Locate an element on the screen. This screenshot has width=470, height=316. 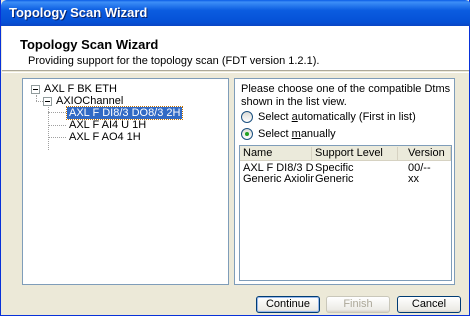
select-manually-option: Select manually is located at coordinates (288, 134).